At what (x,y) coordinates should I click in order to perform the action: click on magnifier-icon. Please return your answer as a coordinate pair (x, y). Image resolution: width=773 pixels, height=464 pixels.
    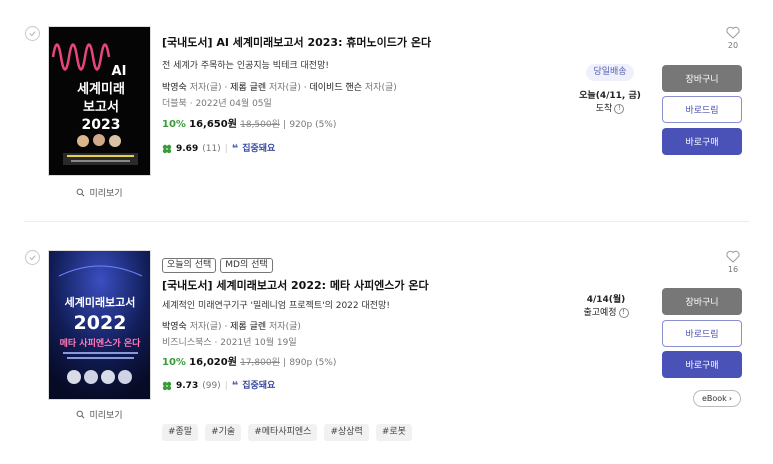
    Looking at the image, I should click on (81, 192).